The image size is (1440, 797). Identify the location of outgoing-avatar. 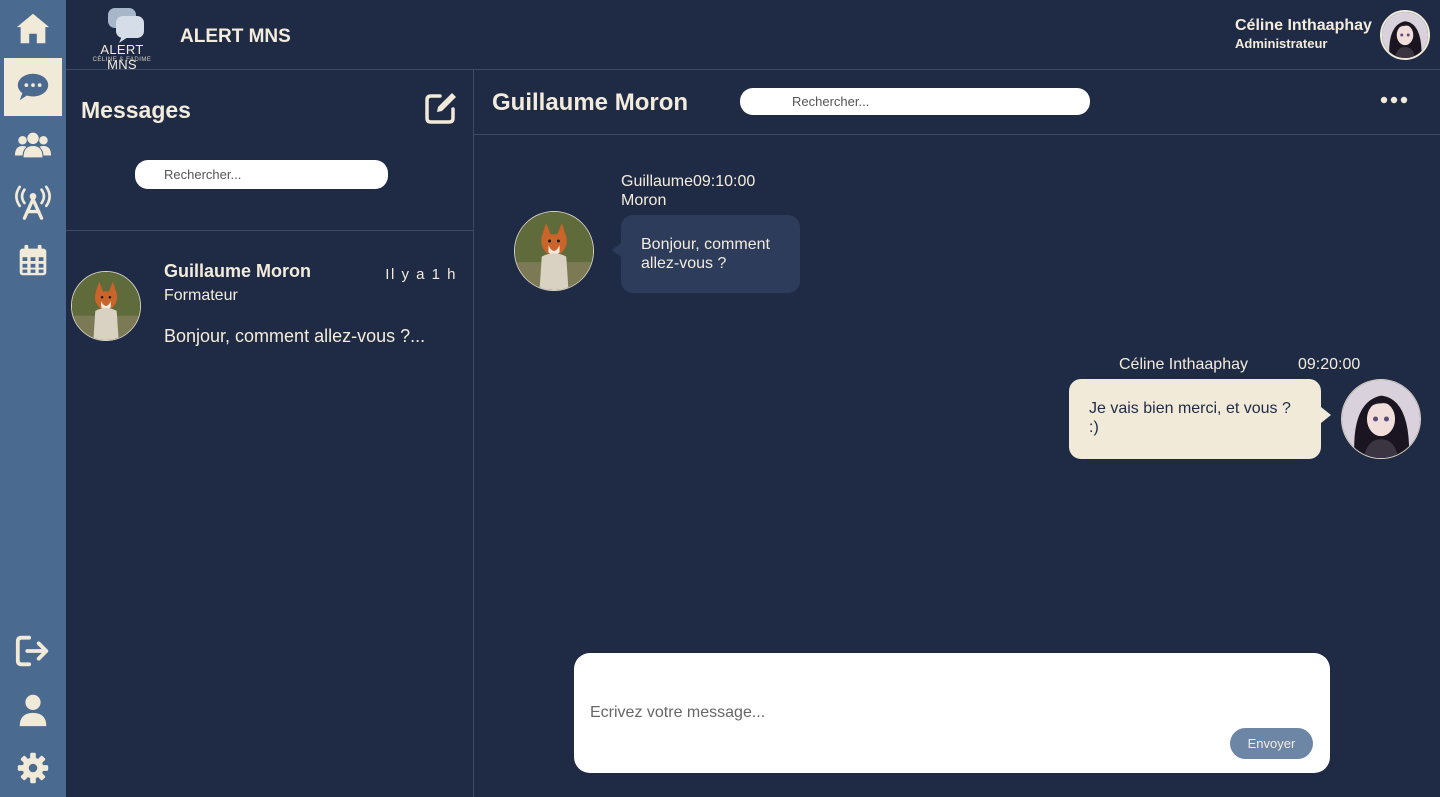
(1381, 419).